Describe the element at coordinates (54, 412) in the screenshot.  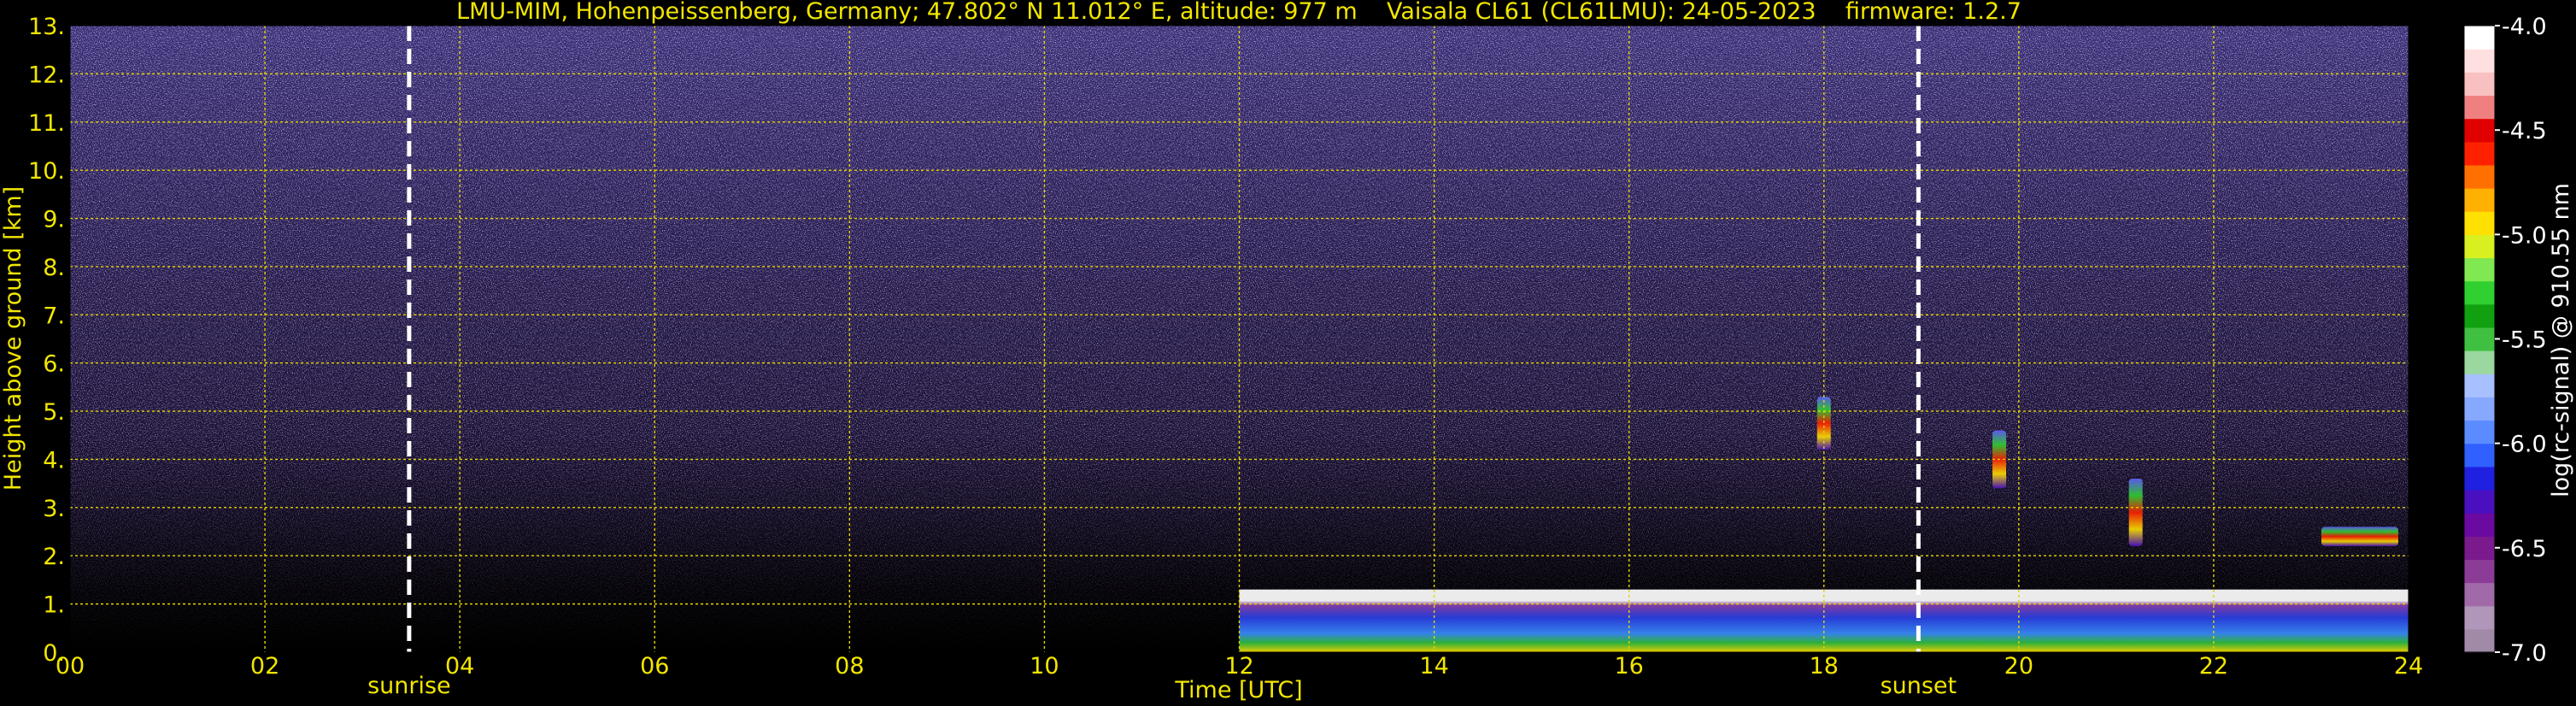
I see `y-tick-label: 5.` at that location.